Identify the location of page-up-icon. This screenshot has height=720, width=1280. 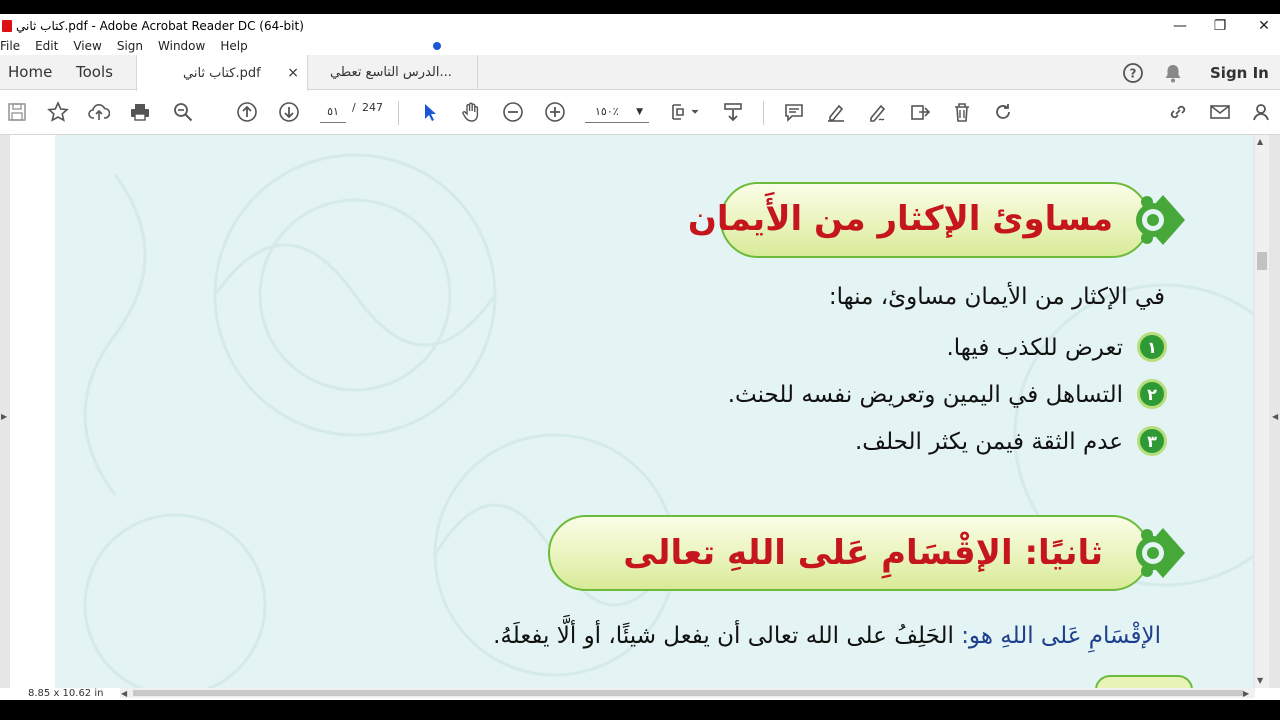
(247, 112).